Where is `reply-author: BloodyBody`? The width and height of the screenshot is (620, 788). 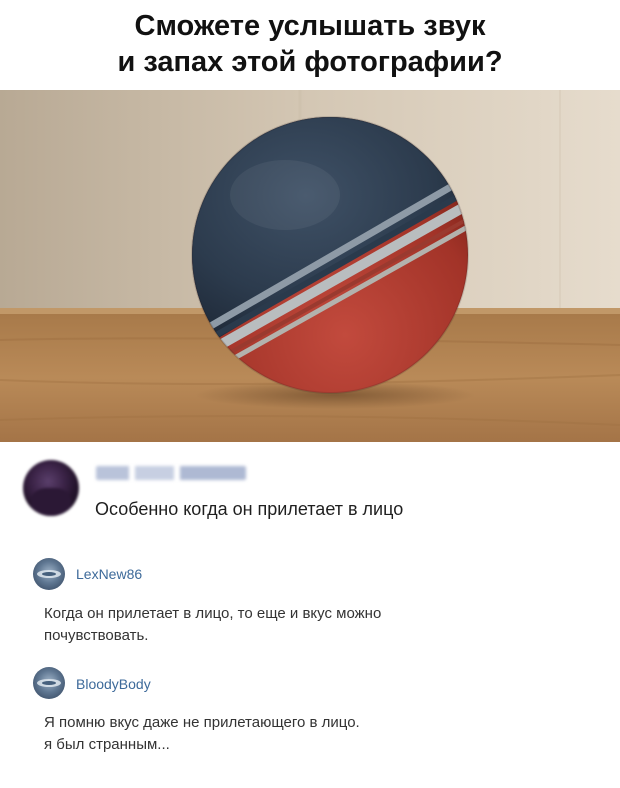
reply-author: BloodyBody is located at coordinates (113, 684).